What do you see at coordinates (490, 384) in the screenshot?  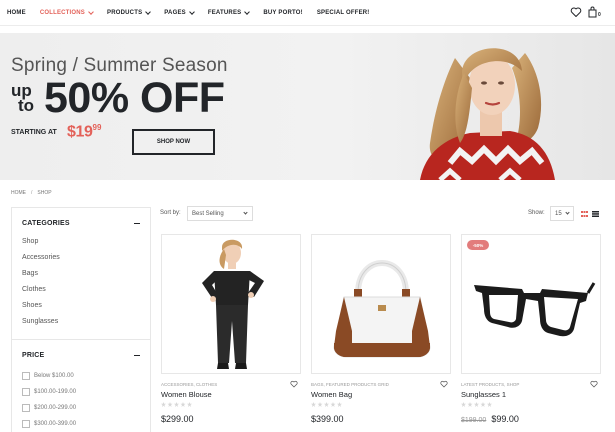 I see `product-categories: LATEST PRODUCTS, SHOP` at bounding box center [490, 384].